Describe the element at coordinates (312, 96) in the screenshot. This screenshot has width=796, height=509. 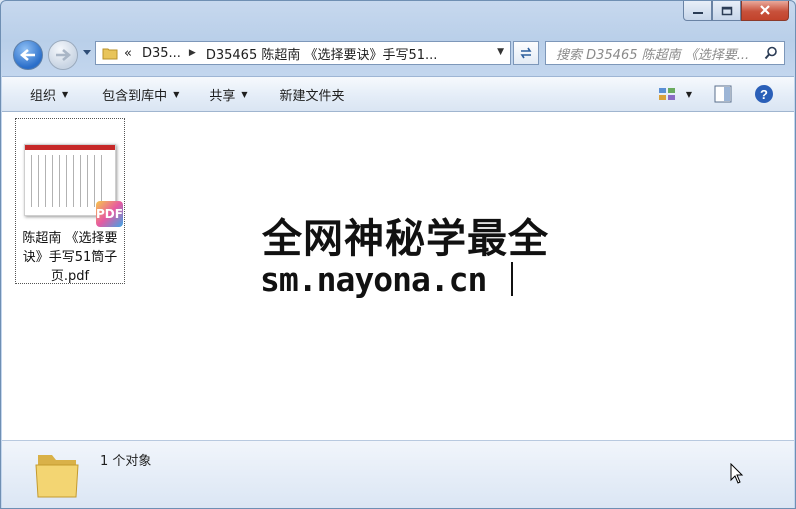
I see `new-folder-label: 新建文件夹` at that location.